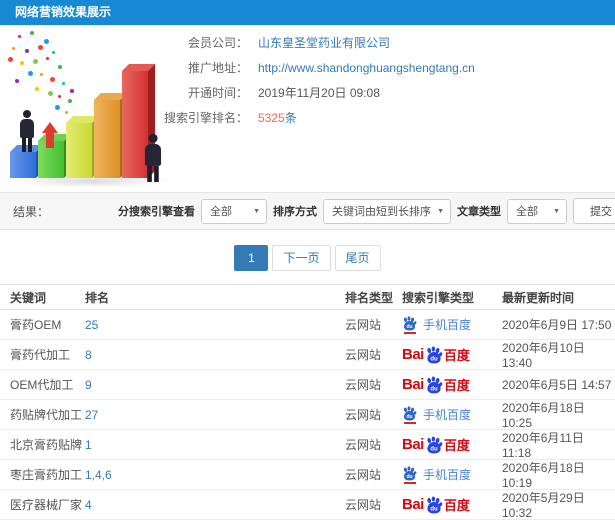 The height and width of the screenshot is (520, 615). What do you see at coordinates (381, 212) in the screenshot?
I see `sort-value: 关键词由短到长排序` at bounding box center [381, 212].